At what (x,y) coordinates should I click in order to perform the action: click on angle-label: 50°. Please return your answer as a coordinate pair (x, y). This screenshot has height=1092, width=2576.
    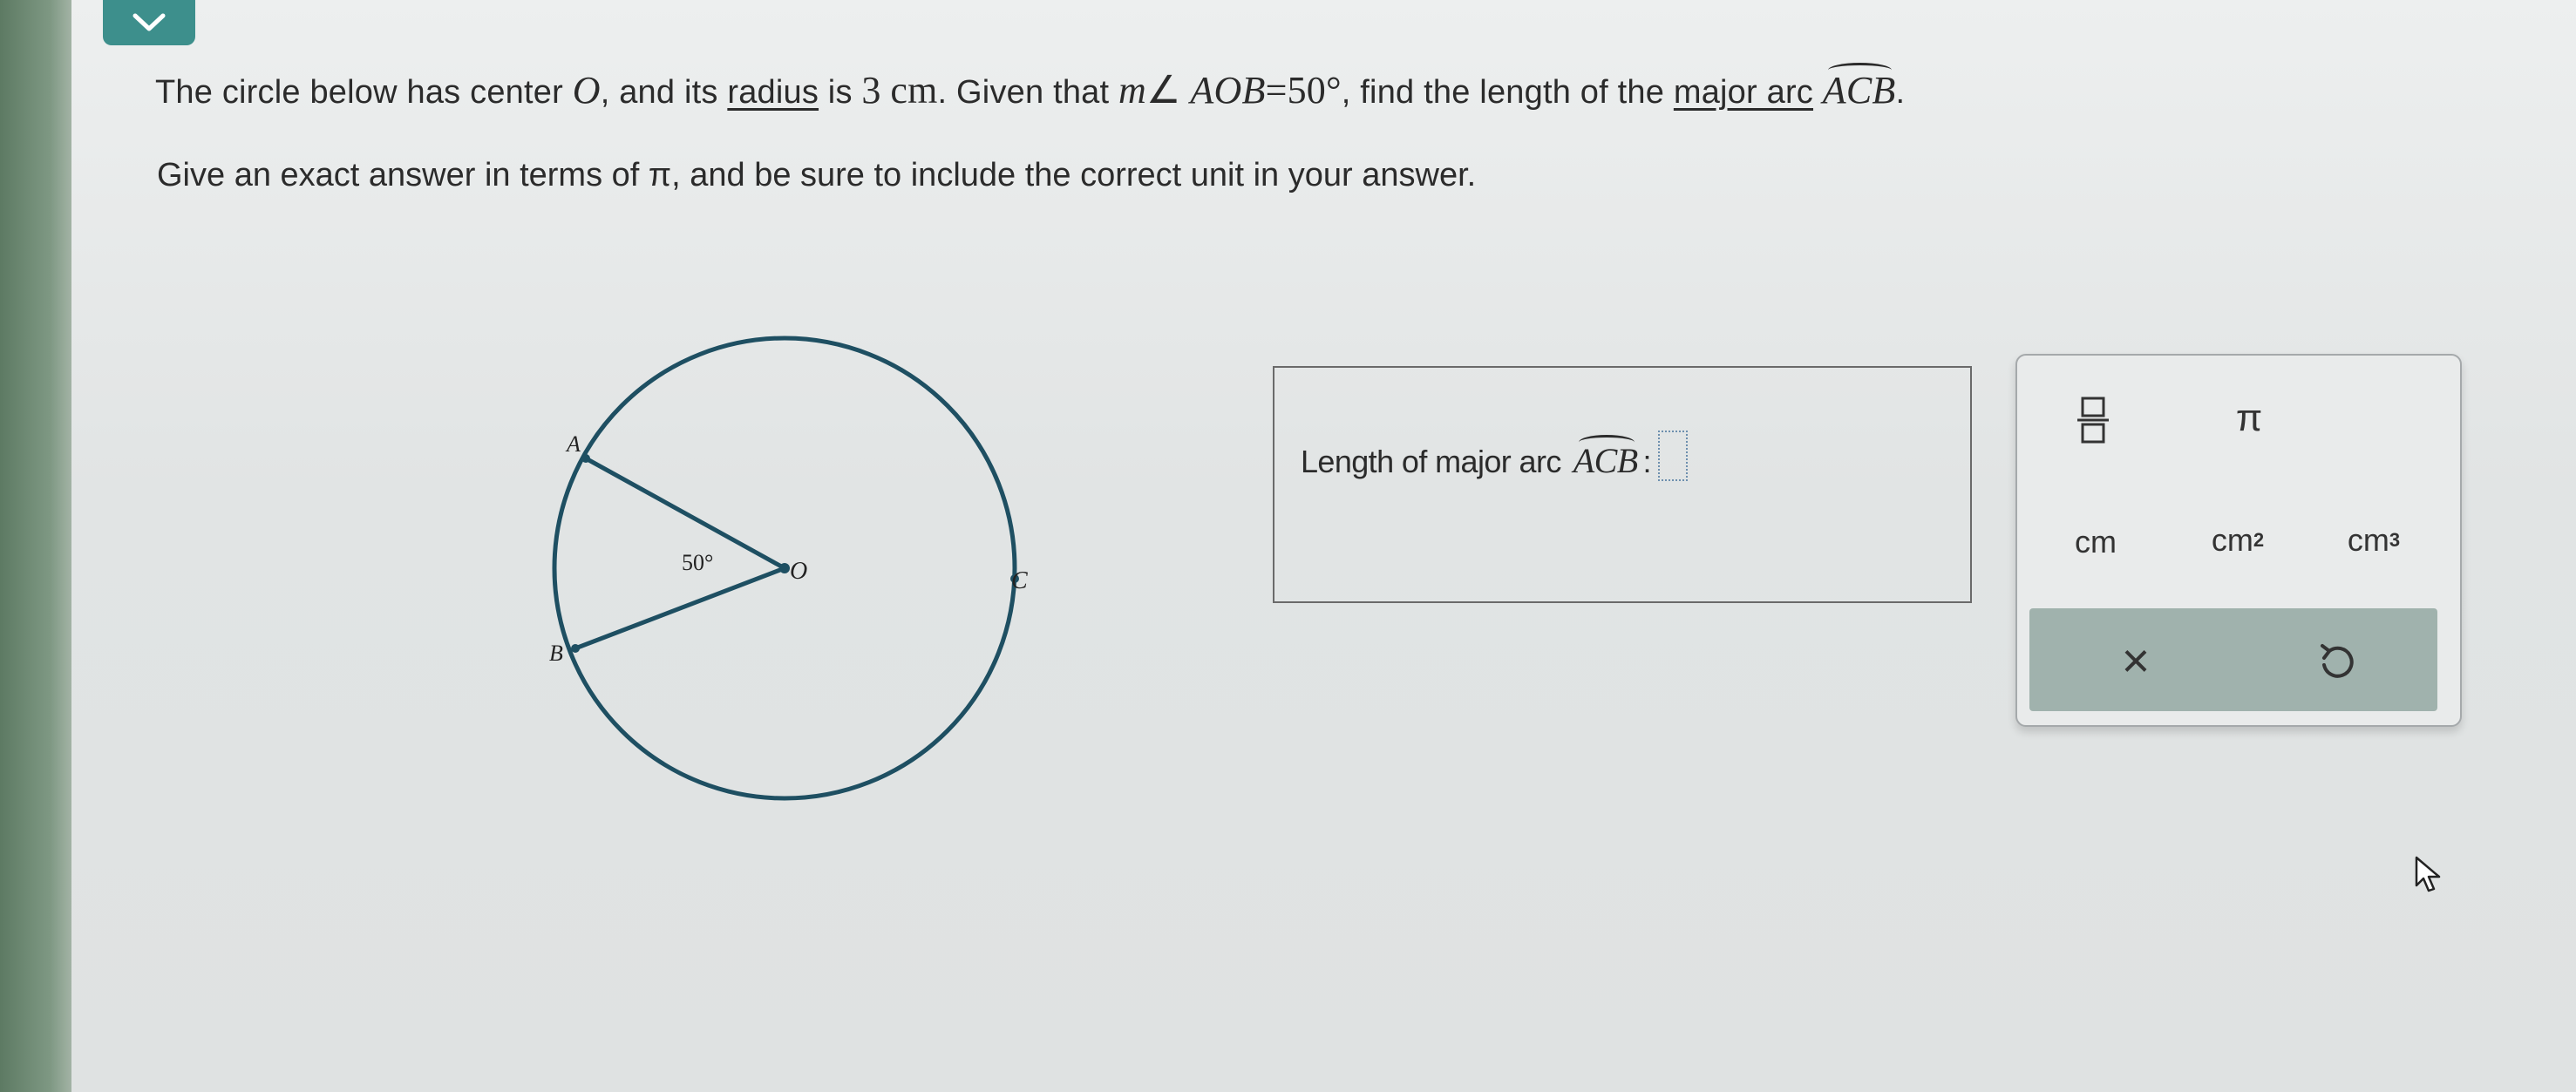
    Looking at the image, I should click on (697, 562).